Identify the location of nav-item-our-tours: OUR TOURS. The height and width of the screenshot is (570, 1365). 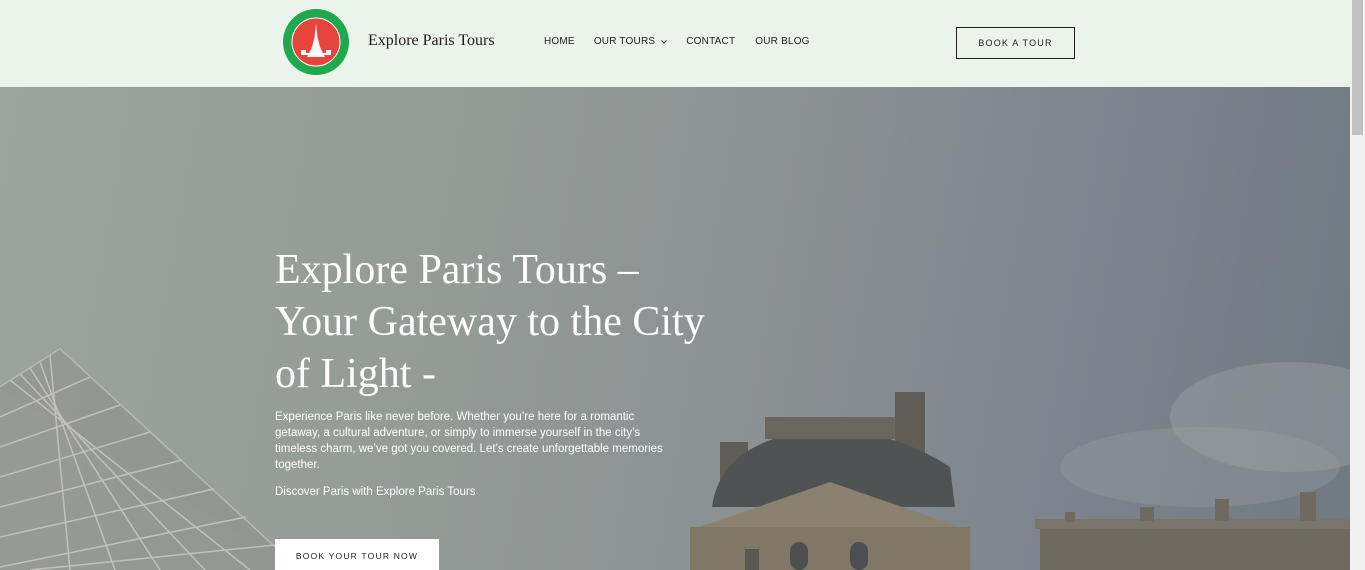
(631, 41).